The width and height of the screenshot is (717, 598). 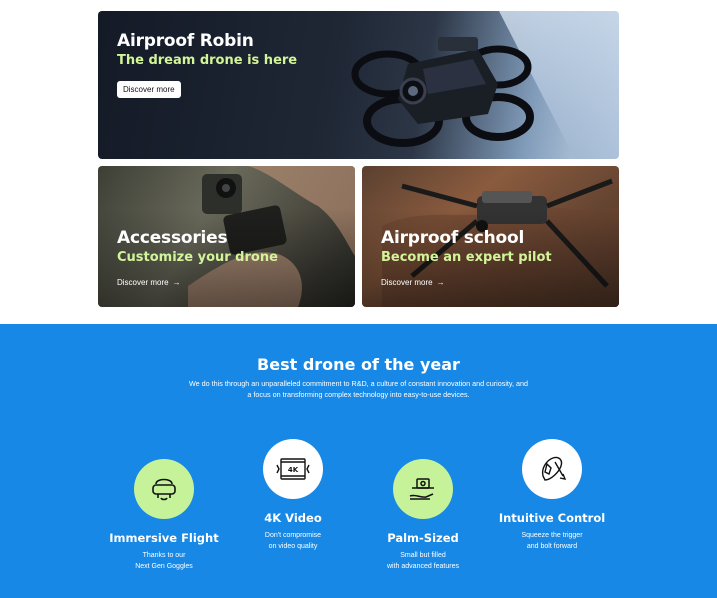 What do you see at coordinates (197, 257) in the screenshot?
I see `accessories-subtitle: Customize your drone` at bounding box center [197, 257].